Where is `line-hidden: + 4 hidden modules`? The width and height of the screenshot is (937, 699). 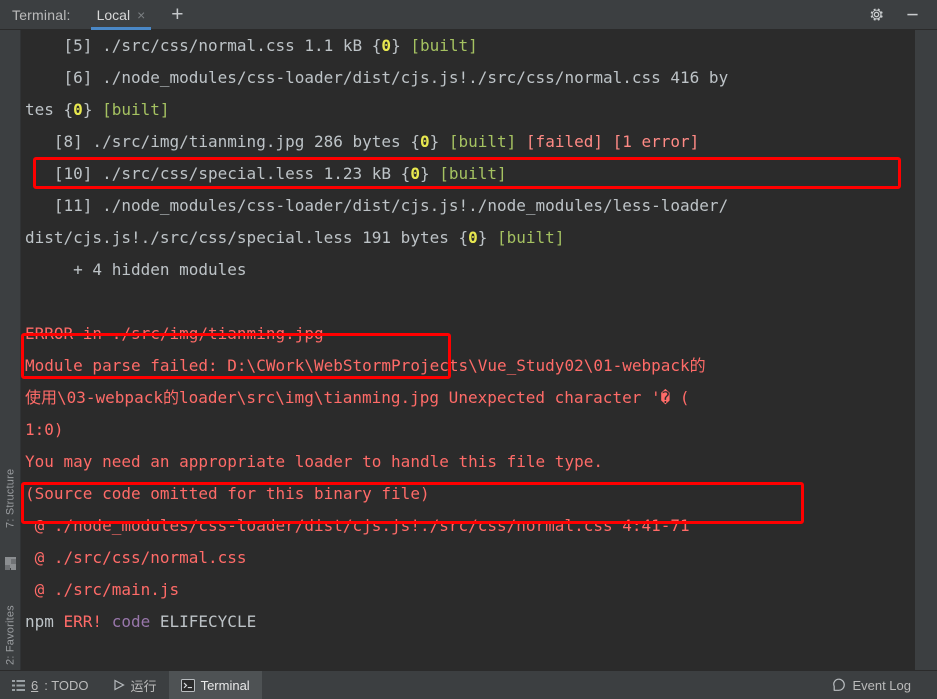
line-hidden: + 4 hidden modules is located at coordinates (468, 270).